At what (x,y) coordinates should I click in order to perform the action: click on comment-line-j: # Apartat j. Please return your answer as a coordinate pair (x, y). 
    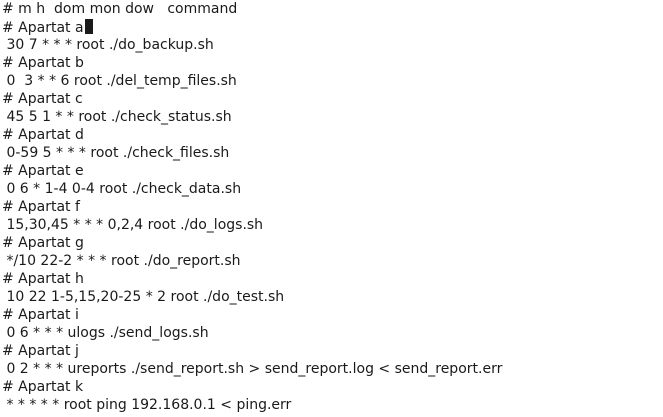
    Looking at the image, I should click on (40, 351).